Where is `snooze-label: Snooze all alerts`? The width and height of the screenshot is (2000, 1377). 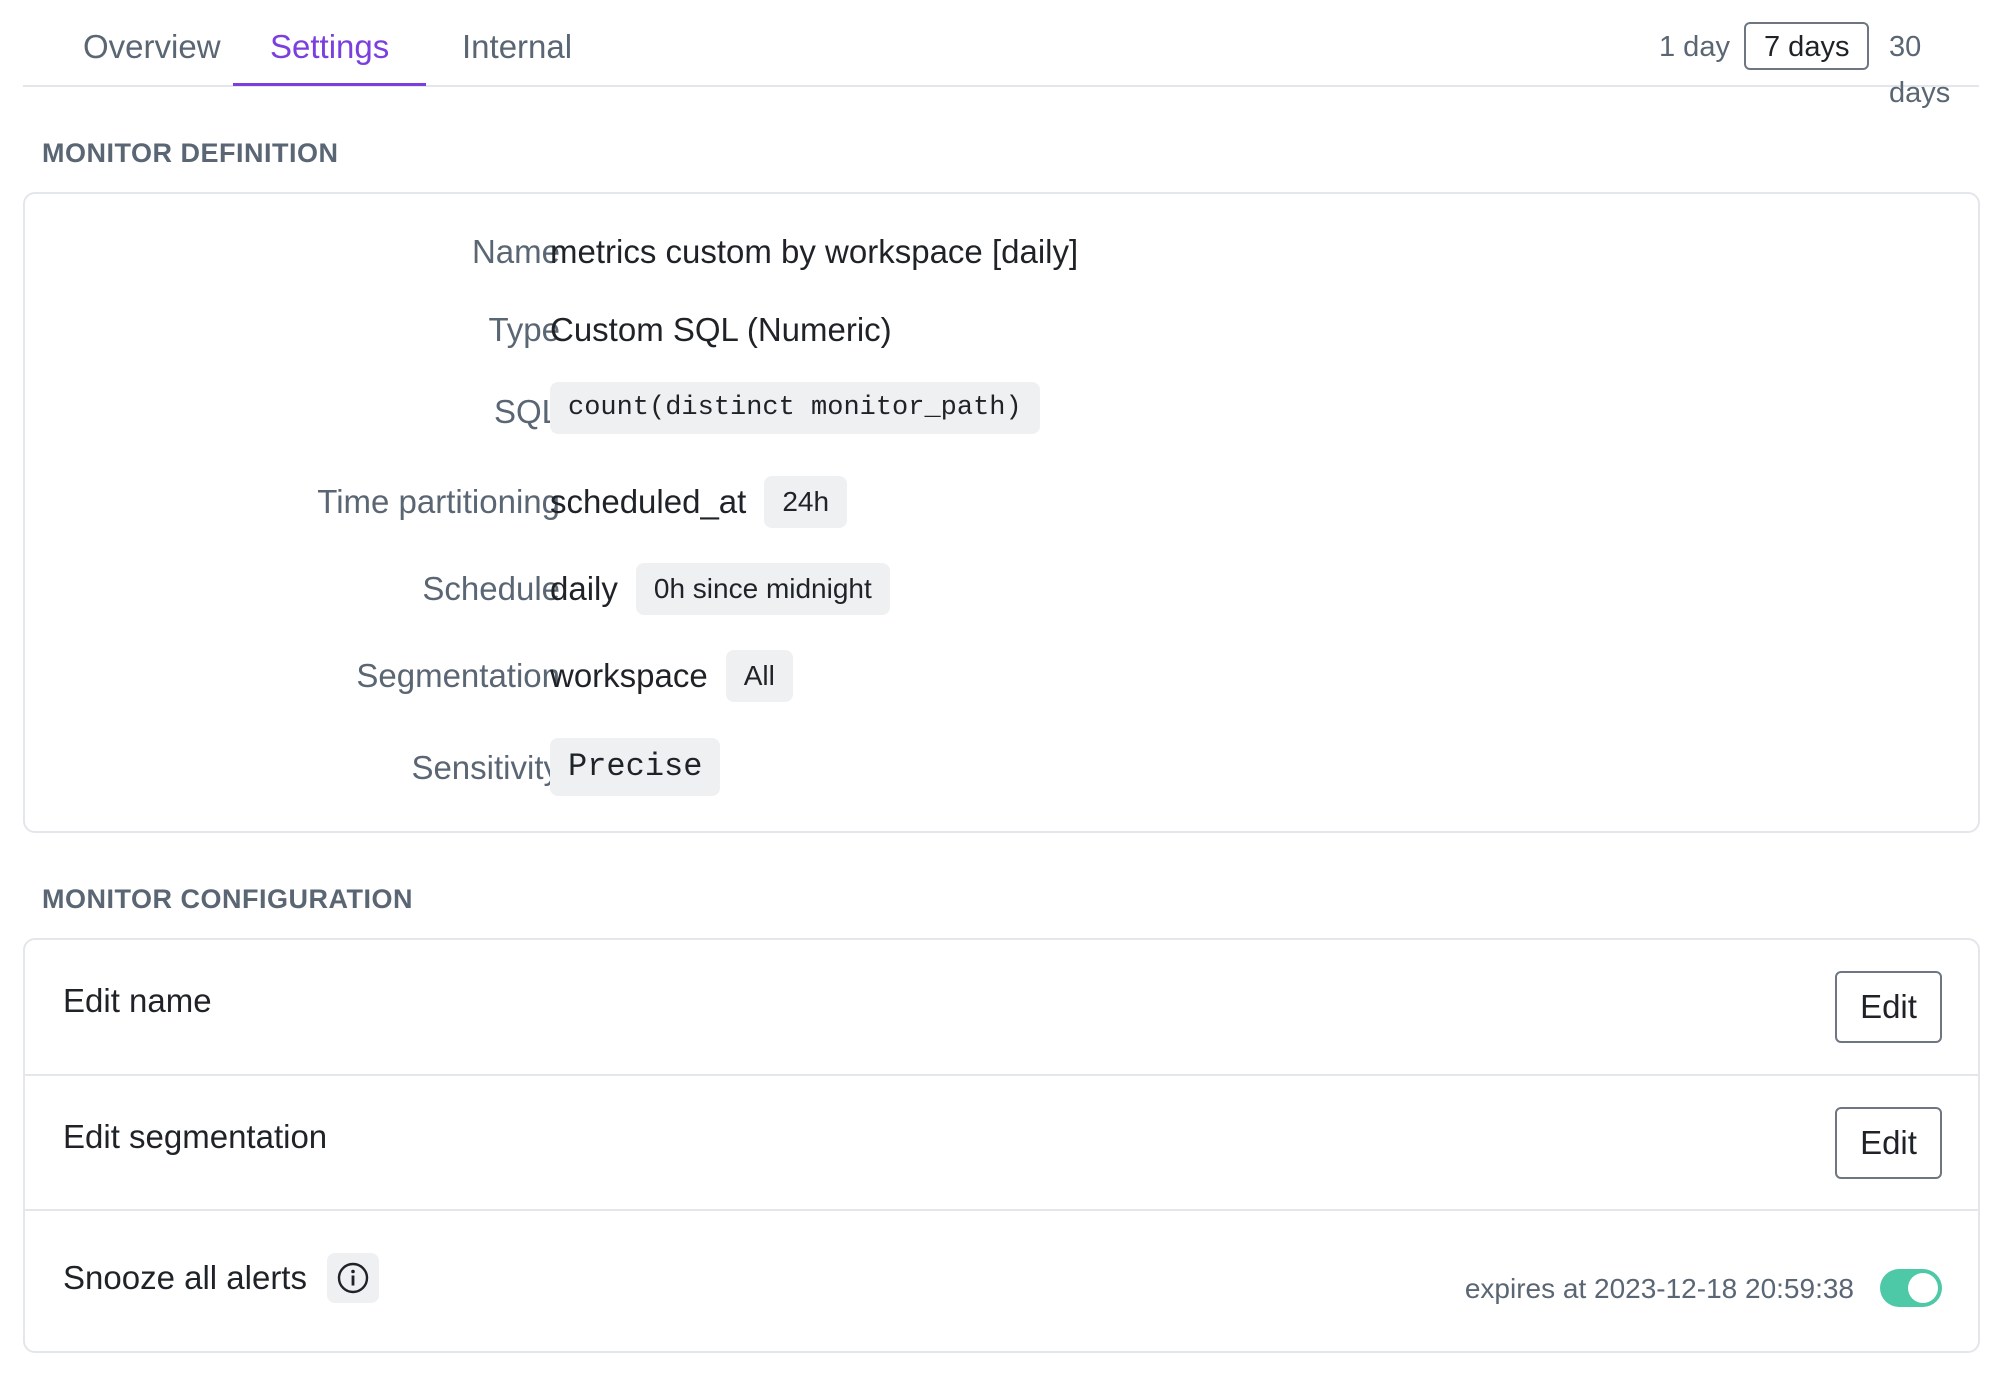
snooze-label: Snooze all alerts is located at coordinates (185, 1277).